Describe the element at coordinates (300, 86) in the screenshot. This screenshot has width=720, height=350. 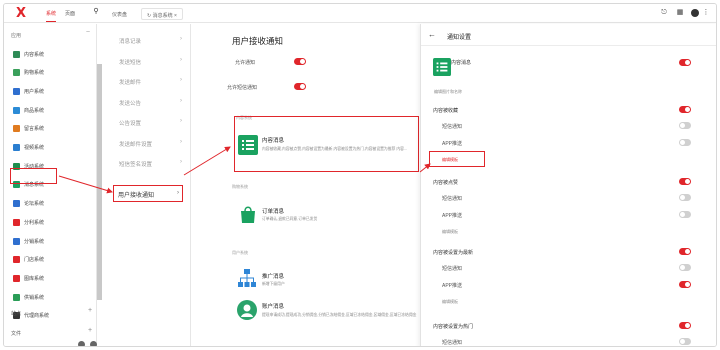
I see `allow-sms-toggle` at that location.